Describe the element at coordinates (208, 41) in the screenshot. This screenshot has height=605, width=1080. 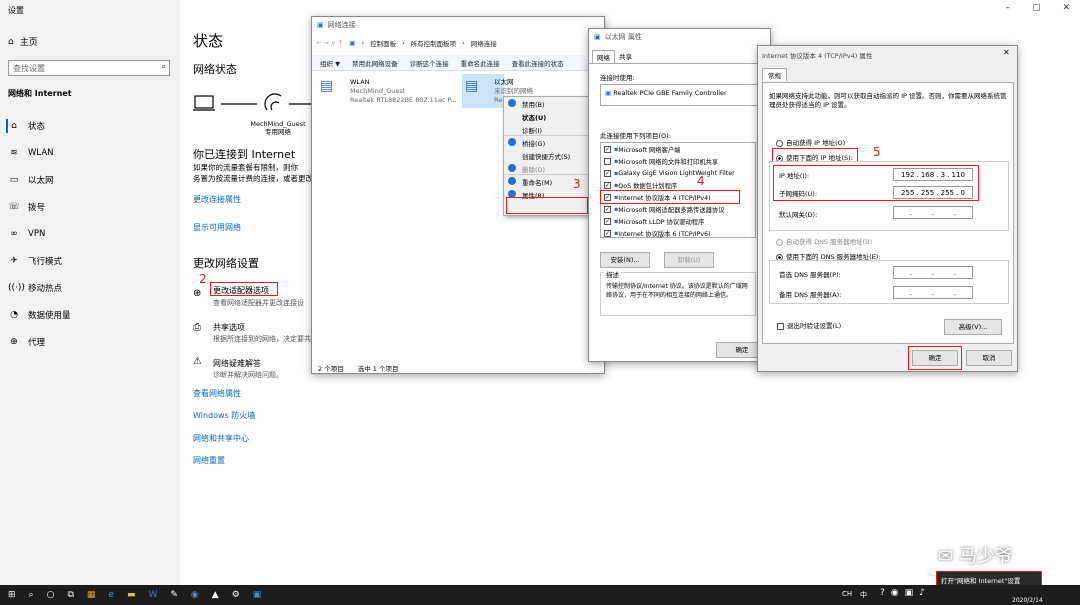
I see `page-title: 状态` at that location.